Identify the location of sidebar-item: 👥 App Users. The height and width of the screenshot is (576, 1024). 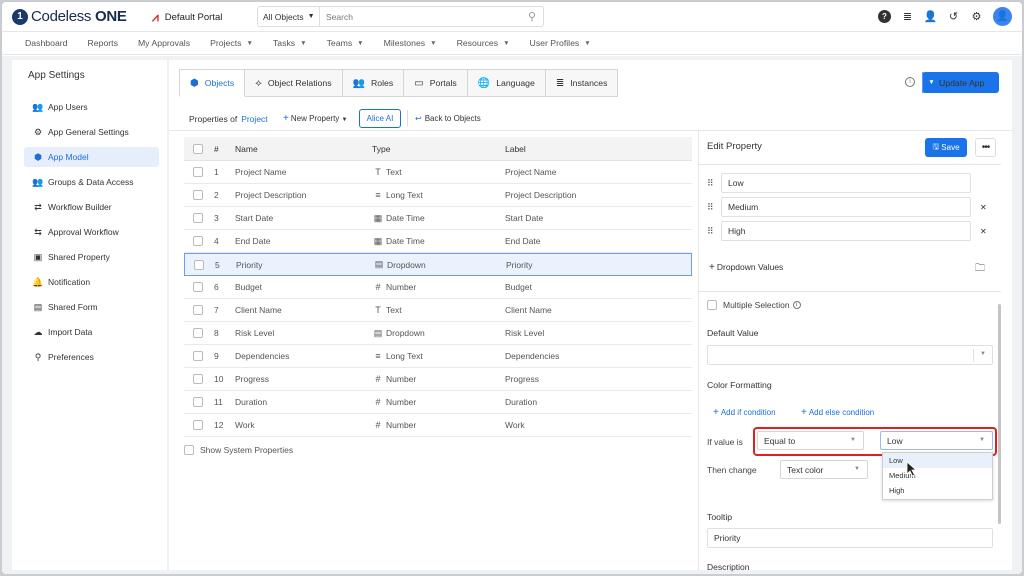
(91, 107).